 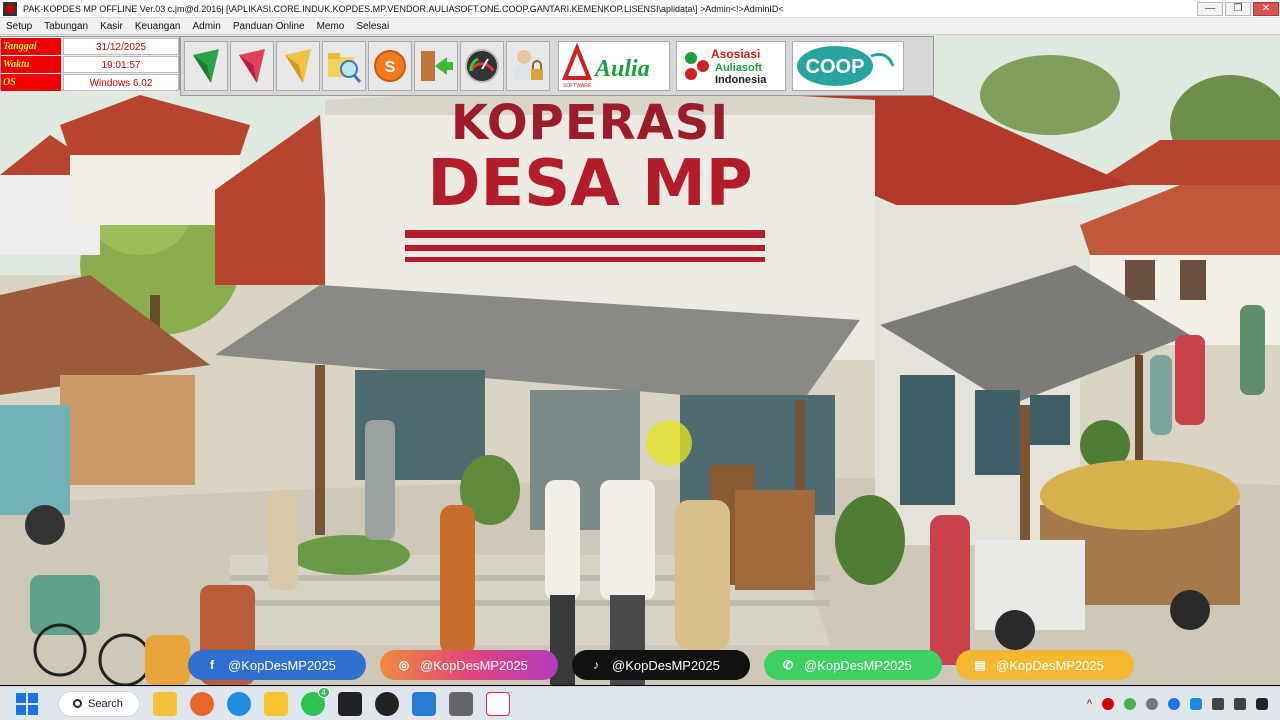 What do you see at coordinates (350, 703) in the screenshot?
I see `capcut-icon` at bounding box center [350, 703].